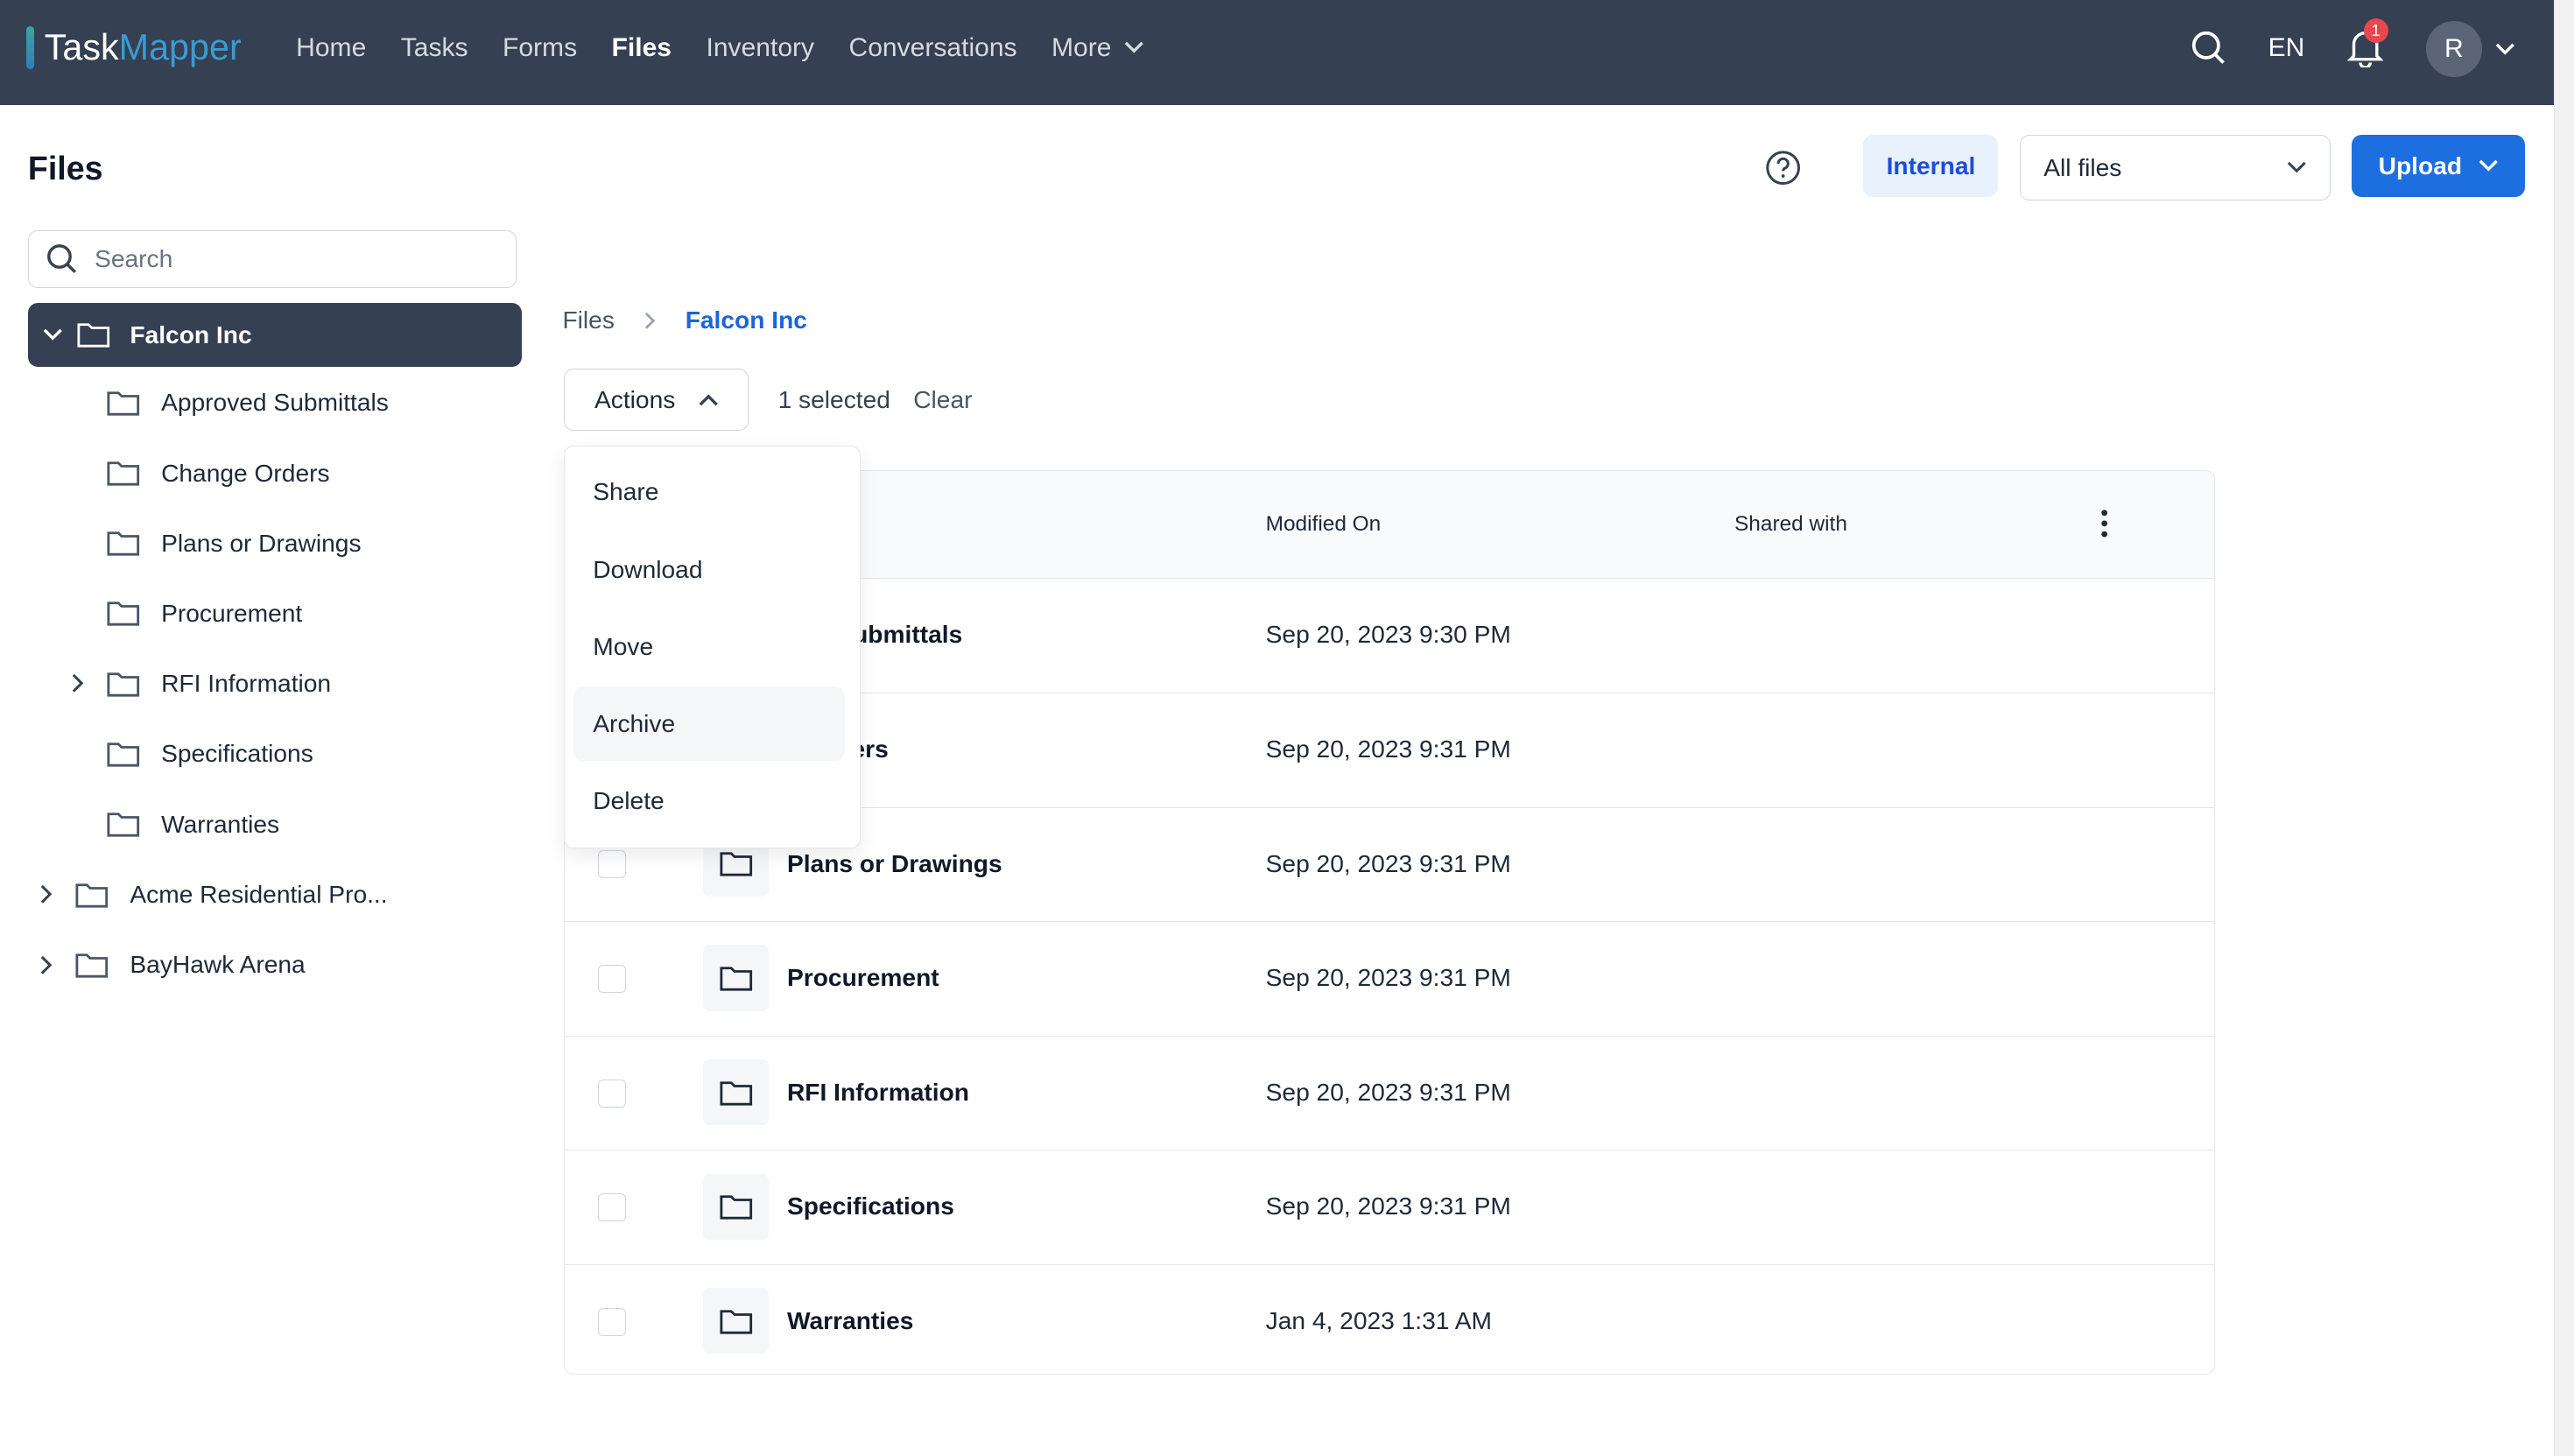  I want to click on upload-button: Upload, so click(2438, 166).